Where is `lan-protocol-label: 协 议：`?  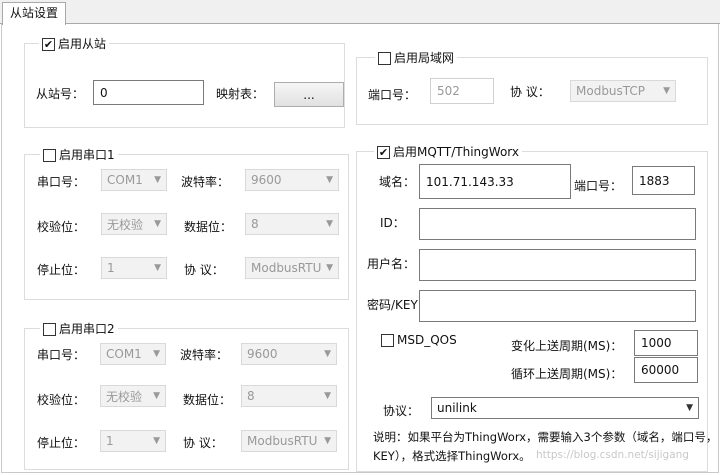 lan-protocol-label: 协 议： is located at coordinates (530, 92).